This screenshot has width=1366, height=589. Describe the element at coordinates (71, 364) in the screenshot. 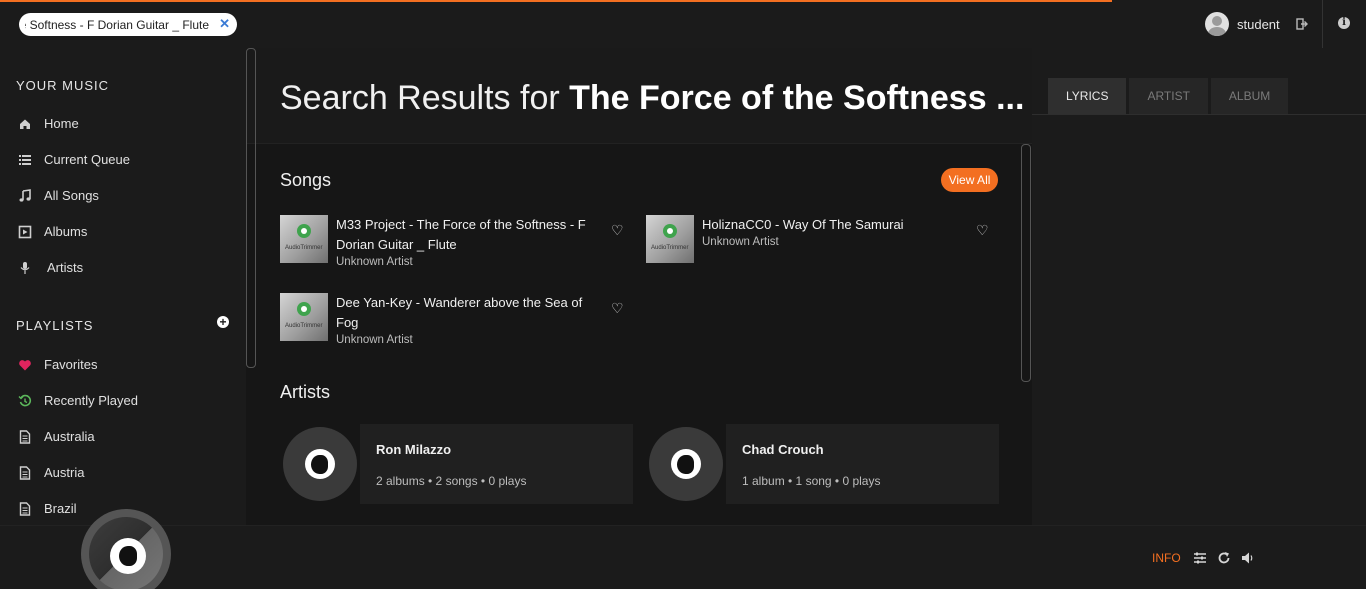

I see `playlist-item-label: Favorites` at that location.